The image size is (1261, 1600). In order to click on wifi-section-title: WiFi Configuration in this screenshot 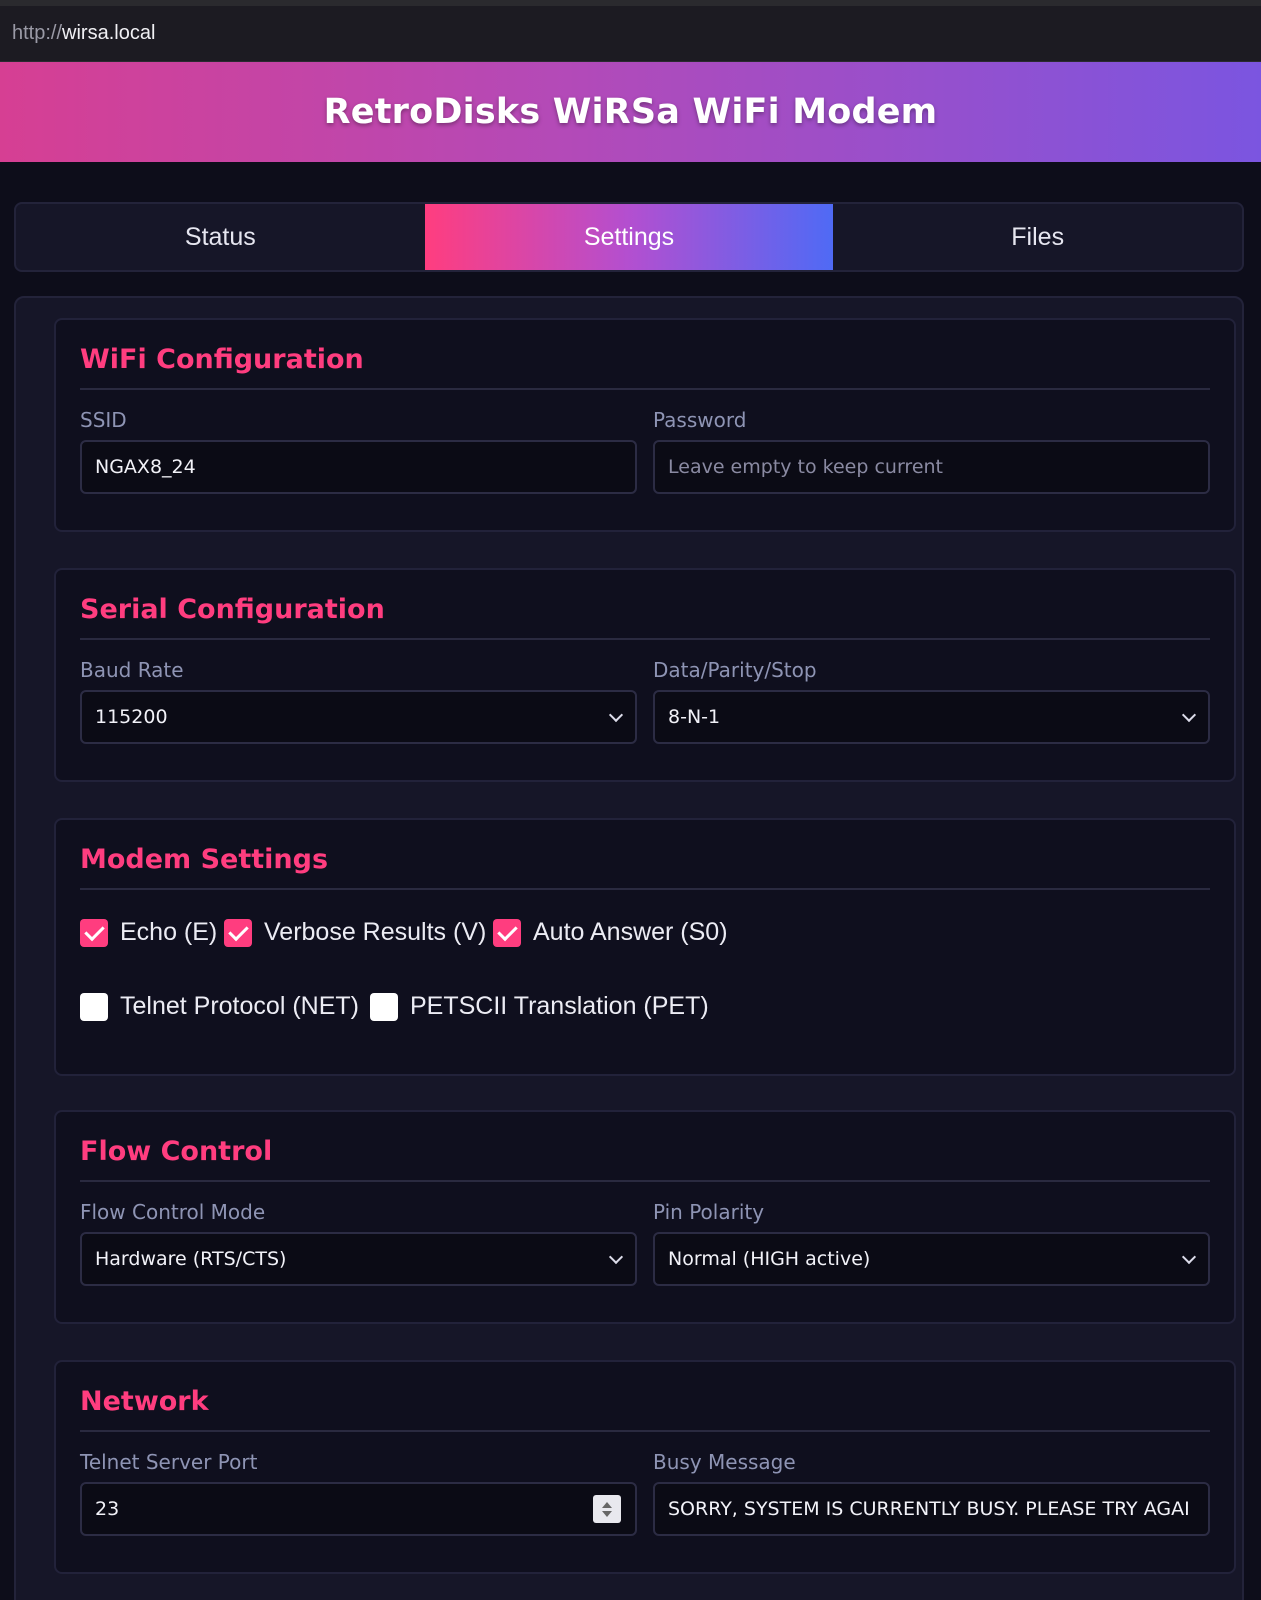, I will do `click(222, 359)`.